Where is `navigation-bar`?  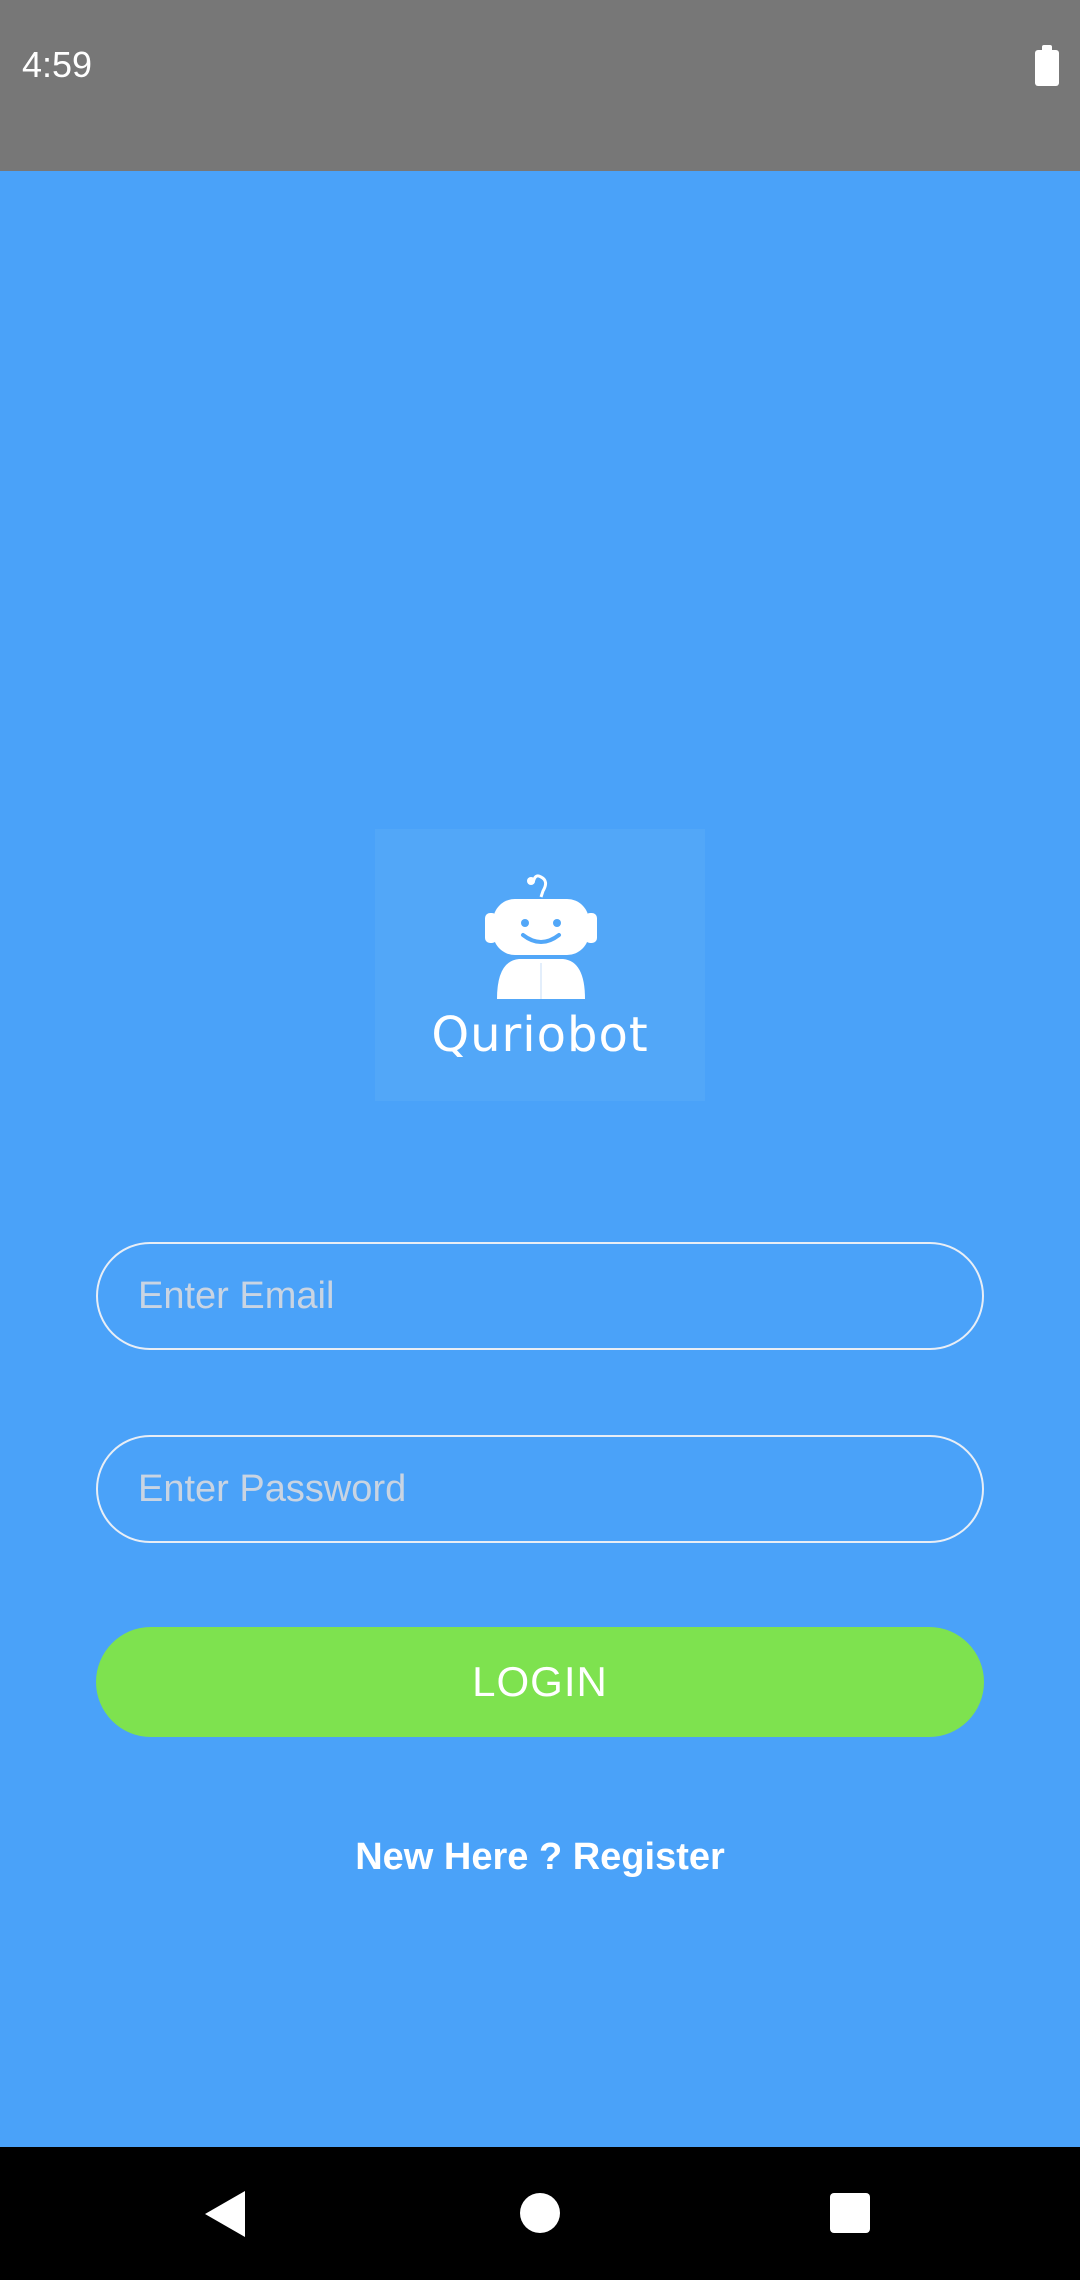 navigation-bar is located at coordinates (540, 2213).